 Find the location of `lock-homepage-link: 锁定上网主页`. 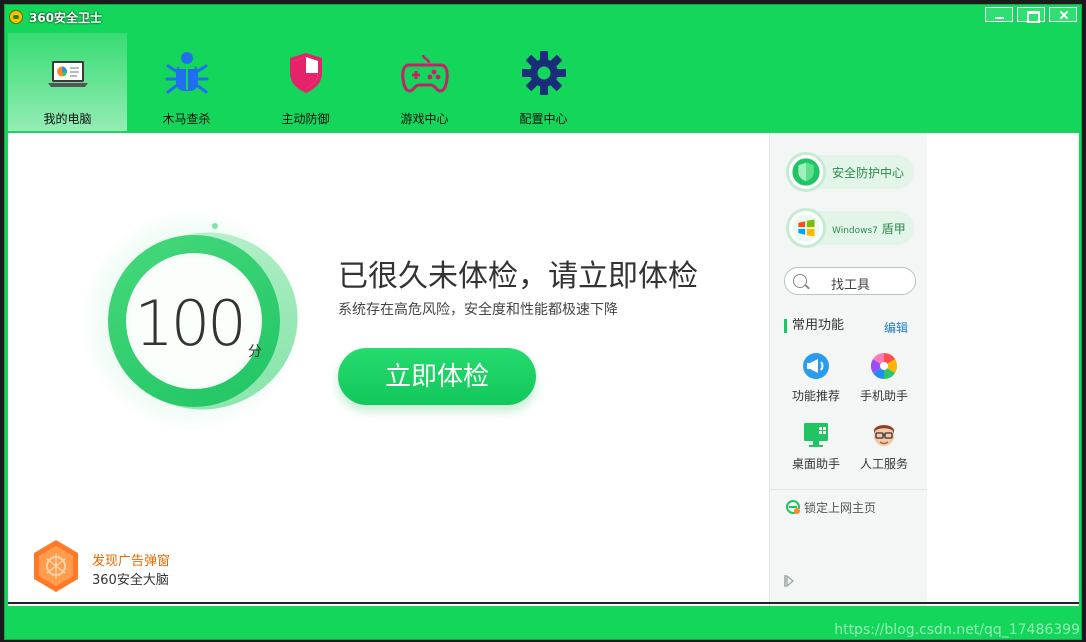

lock-homepage-link: 锁定上网主页 is located at coordinates (831, 507).